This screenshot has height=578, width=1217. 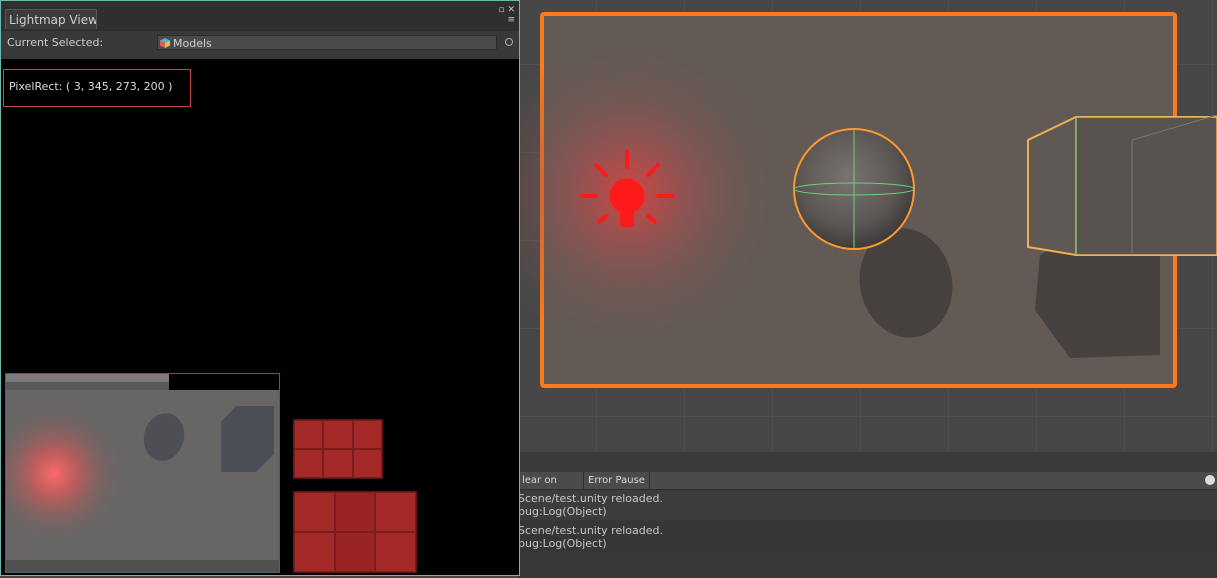 What do you see at coordinates (509, 42) in the screenshot?
I see `object-picker-icon` at bounding box center [509, 42].